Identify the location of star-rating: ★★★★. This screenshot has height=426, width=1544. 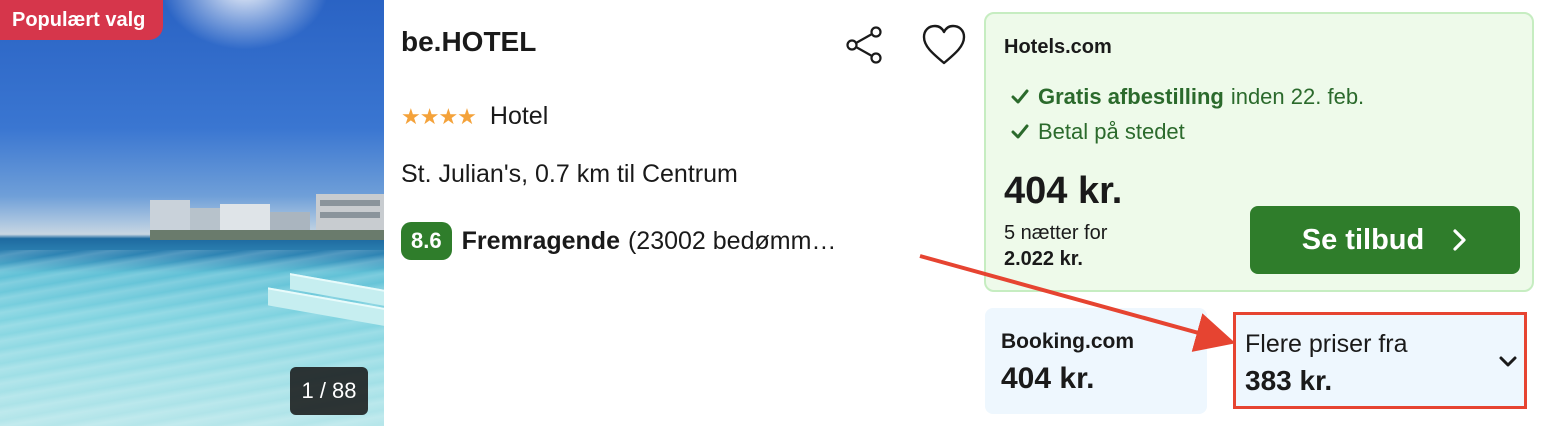
(439, 116).